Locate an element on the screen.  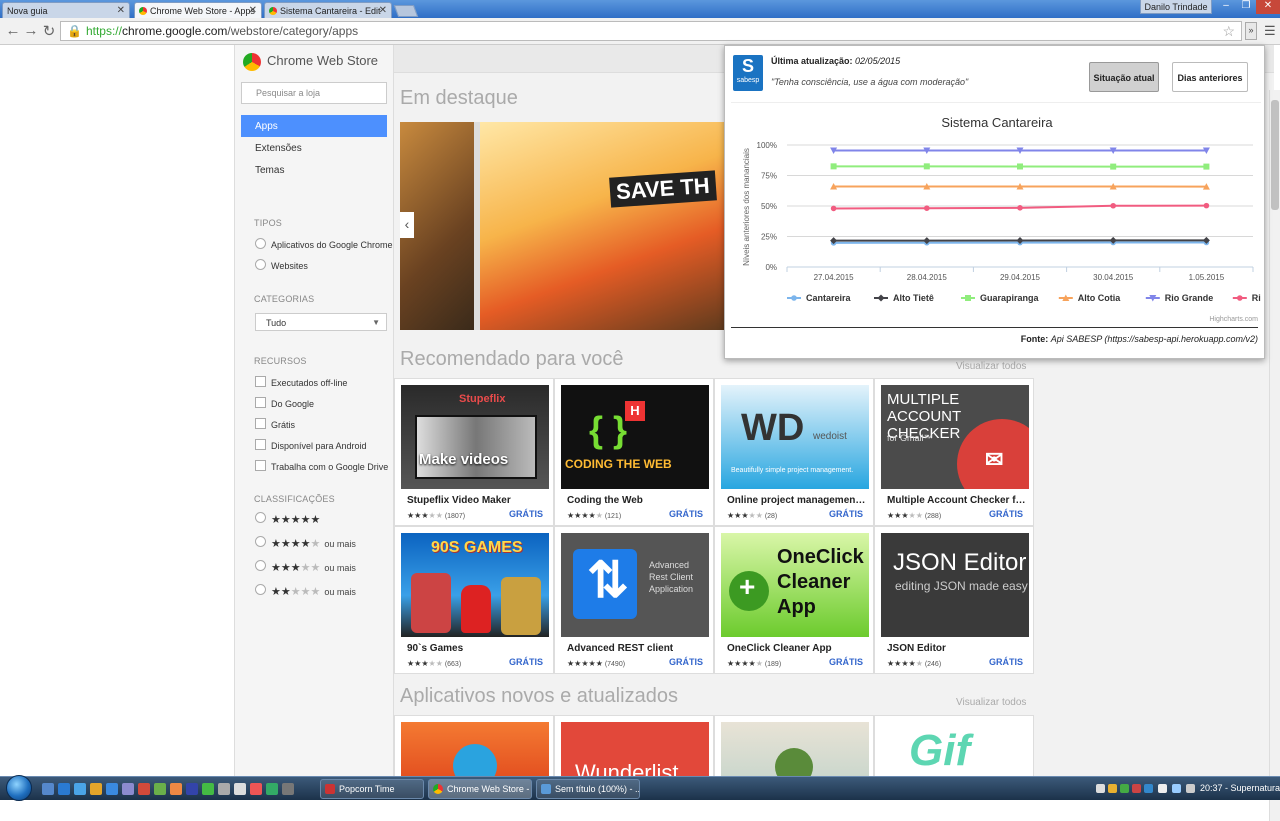
bookmark-star-icon: ☆ is located at coordinates (1228, 31).